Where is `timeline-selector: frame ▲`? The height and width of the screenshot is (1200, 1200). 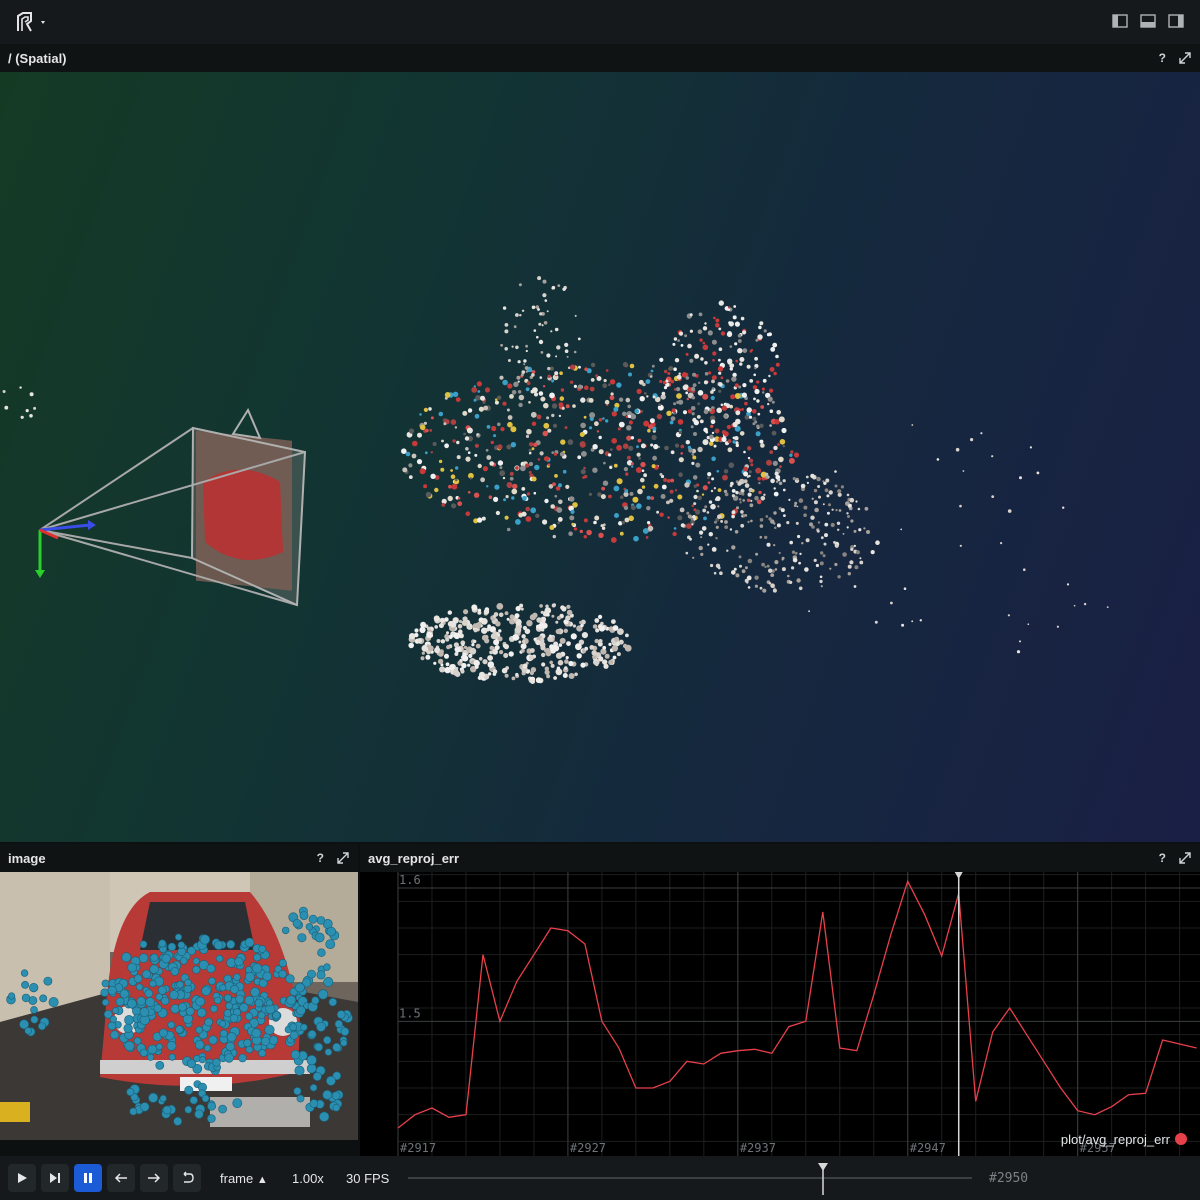 timeline-selector: frame ▲ is located at coordinates (244, 1178).